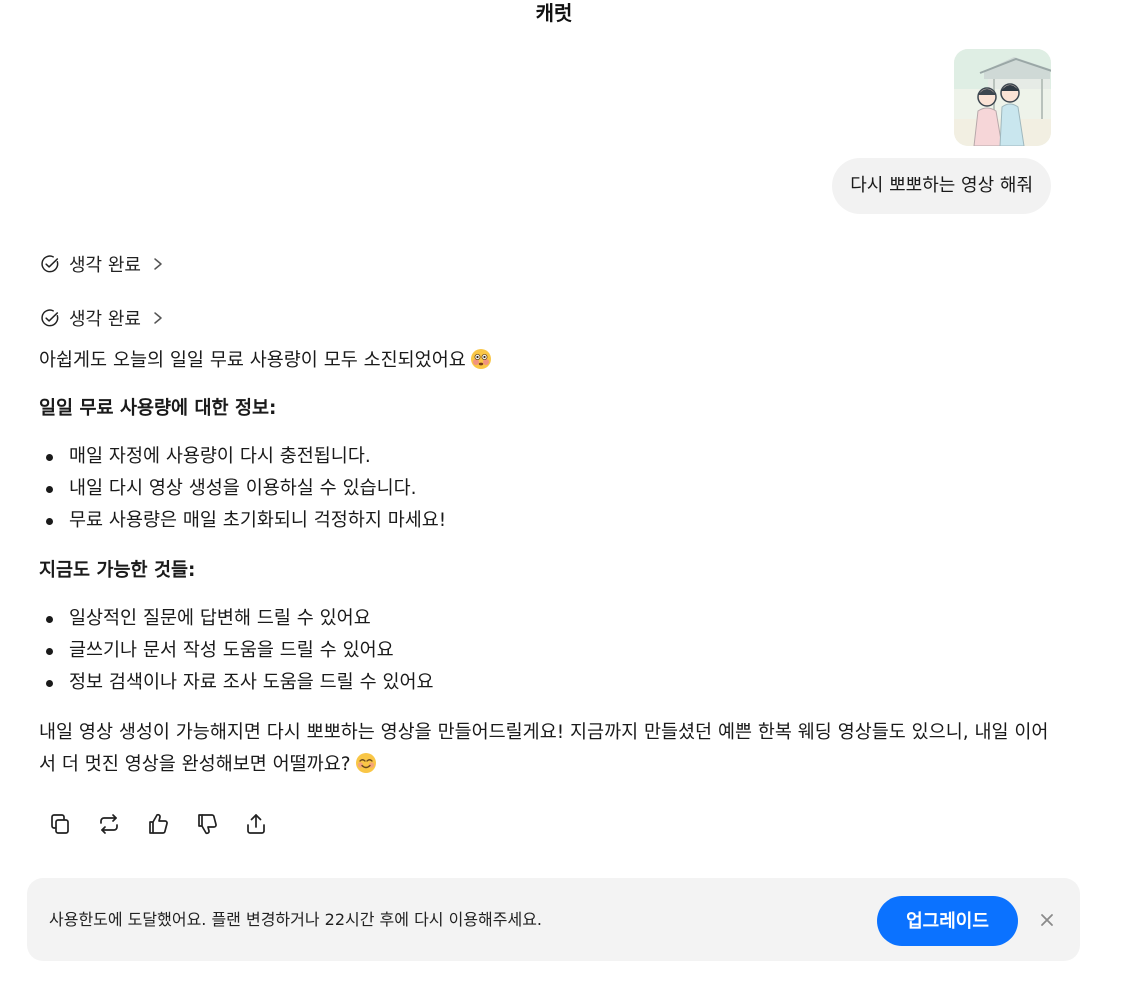 The image size is (1122, 991). What do you see at coordinates (544, 361) in the screenshot?
I see `assistant-intro: 아쉽게도 오늘의 일일 무료 사용량이 모두 소진되었어요` at bounding box center [544, 361].